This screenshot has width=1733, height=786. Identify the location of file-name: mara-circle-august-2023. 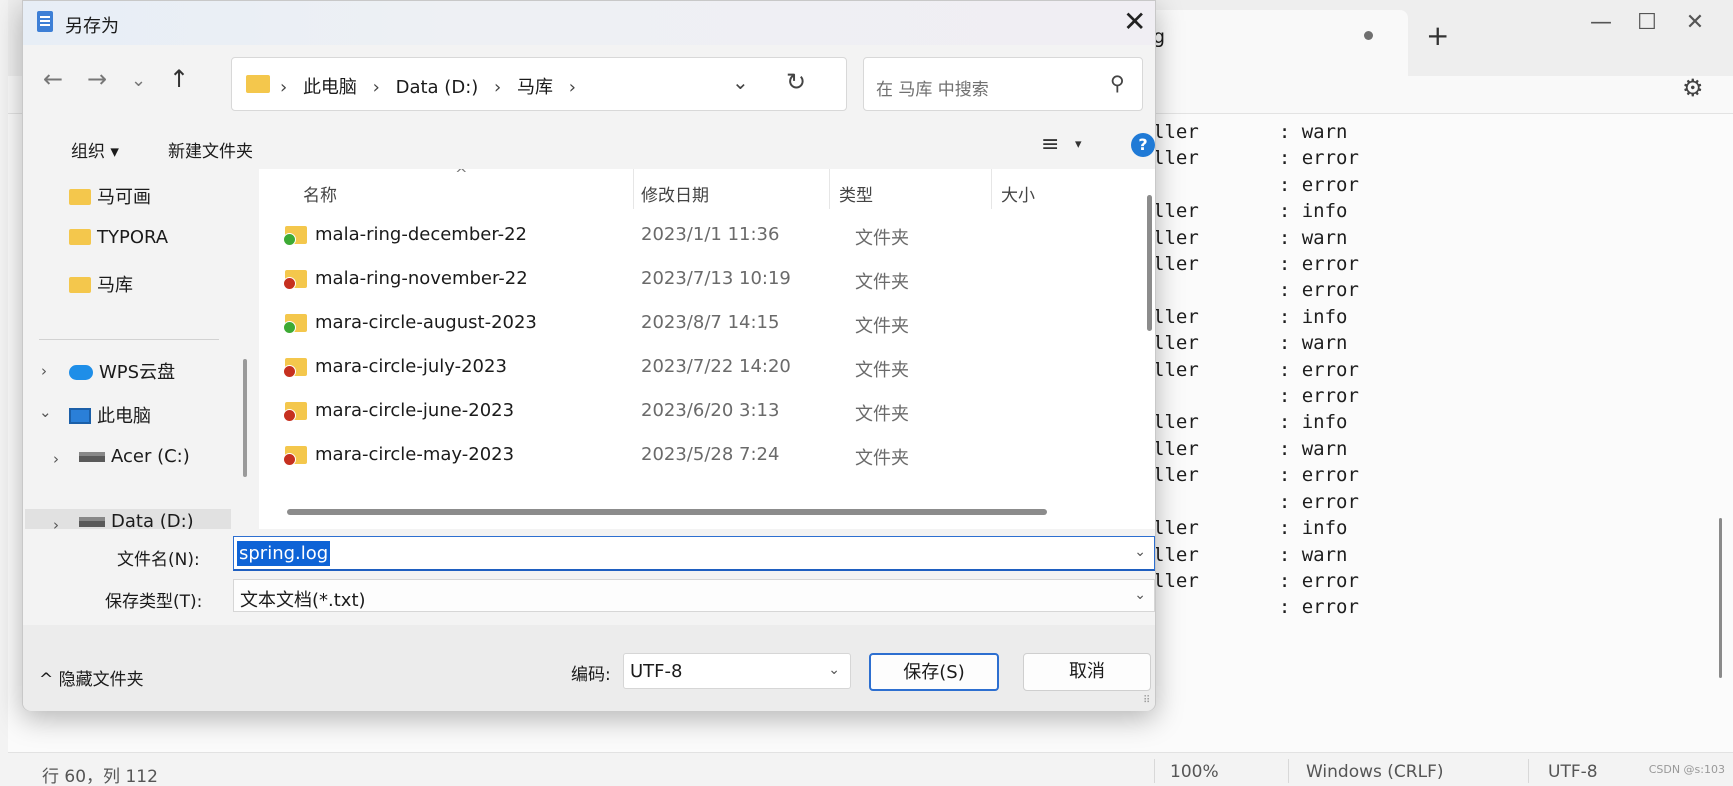
(426, 322).